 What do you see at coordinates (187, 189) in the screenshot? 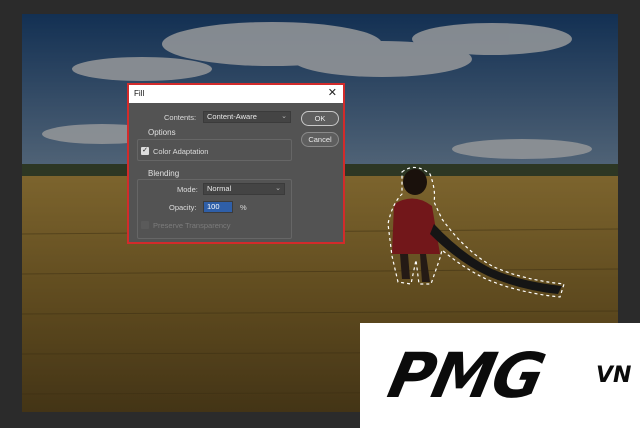
I see `mode-label: Mode:` at bounding box center [187, 189].